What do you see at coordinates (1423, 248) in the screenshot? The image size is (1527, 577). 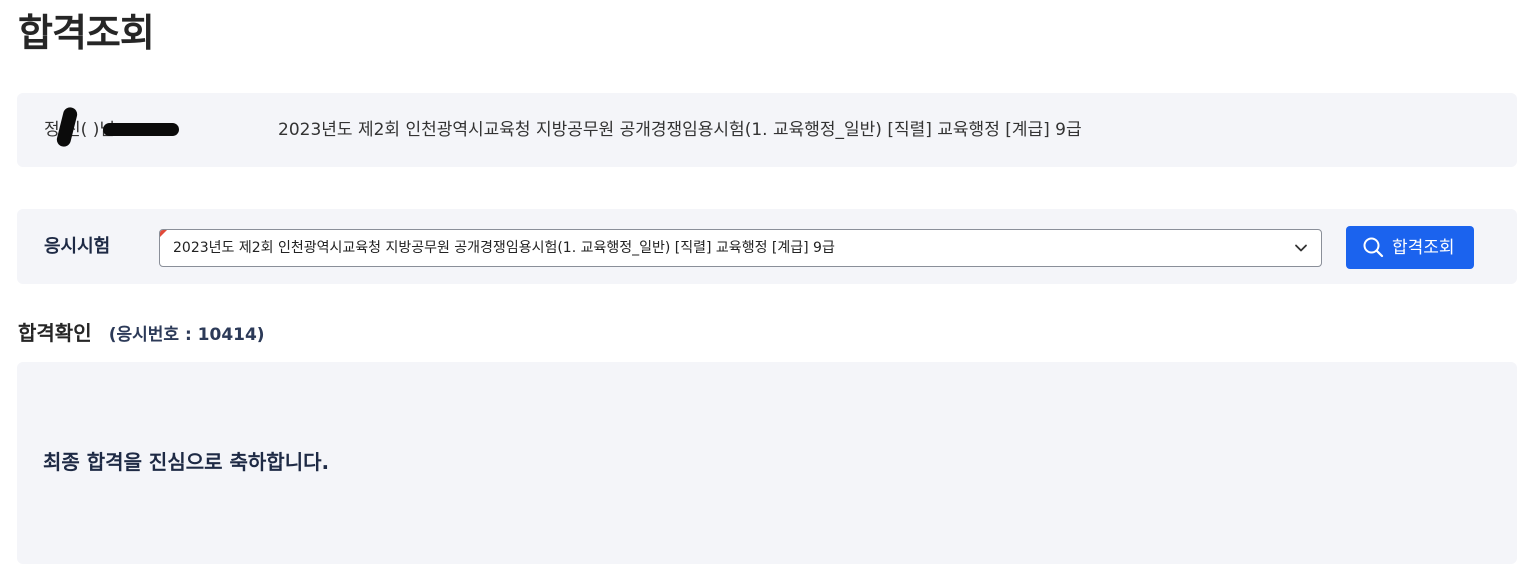 I see `pass-check-button-label: 합격조회` at bounding box center [1423, 248].